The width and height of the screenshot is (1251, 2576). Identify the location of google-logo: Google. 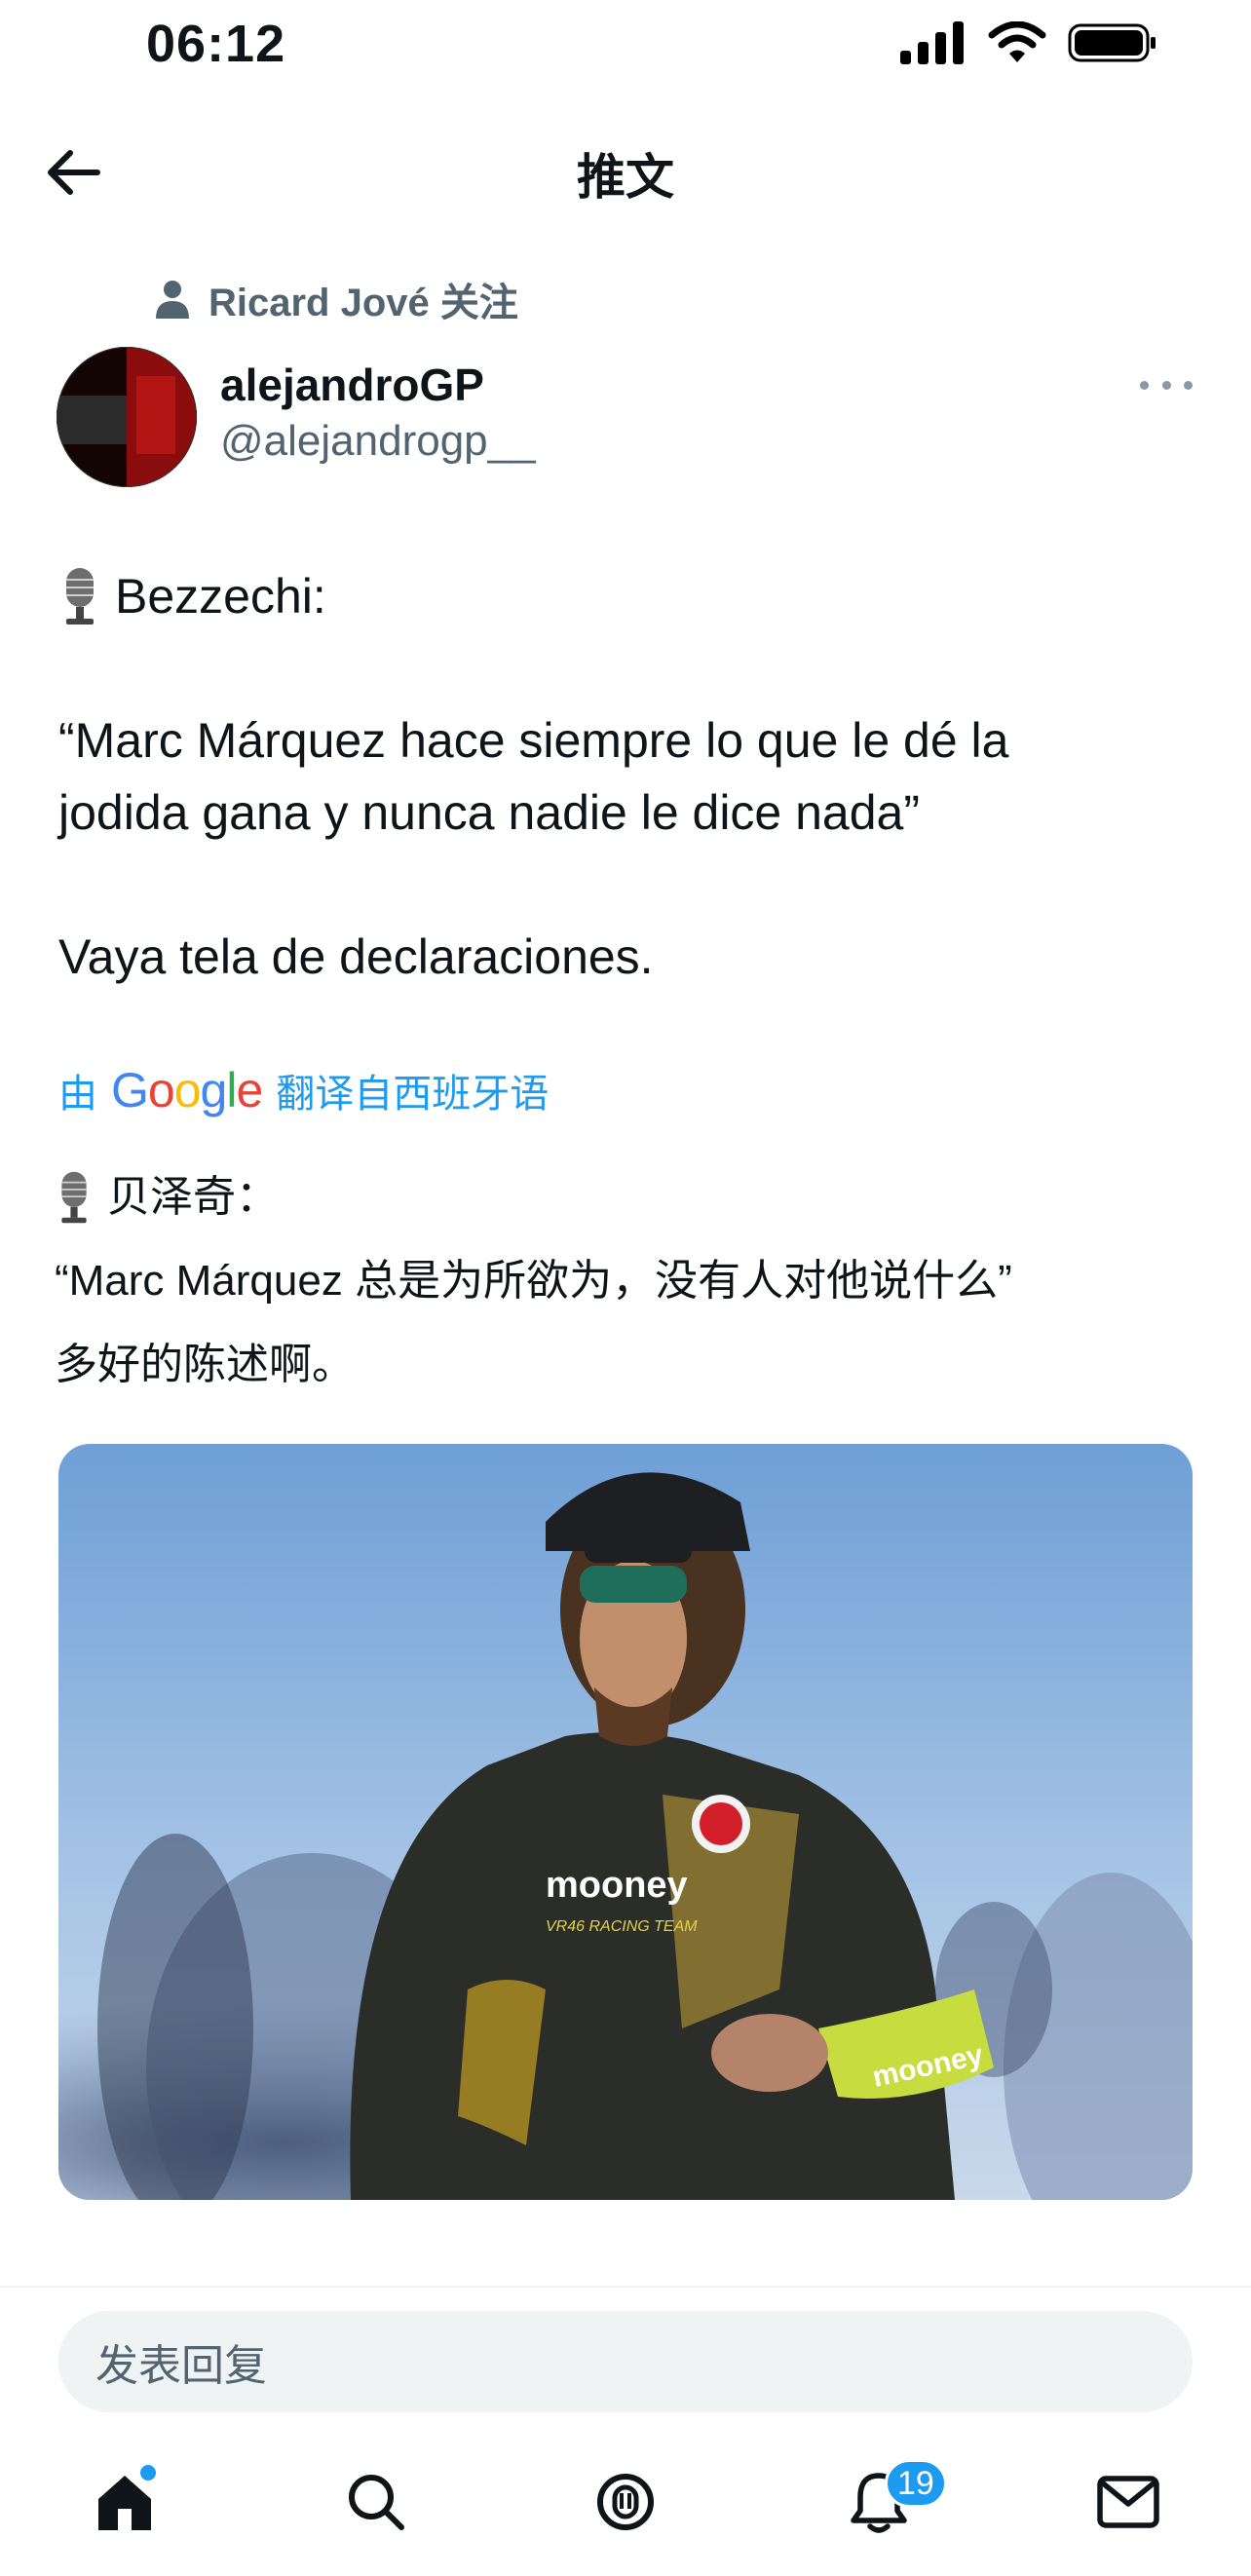
(187, 1090).